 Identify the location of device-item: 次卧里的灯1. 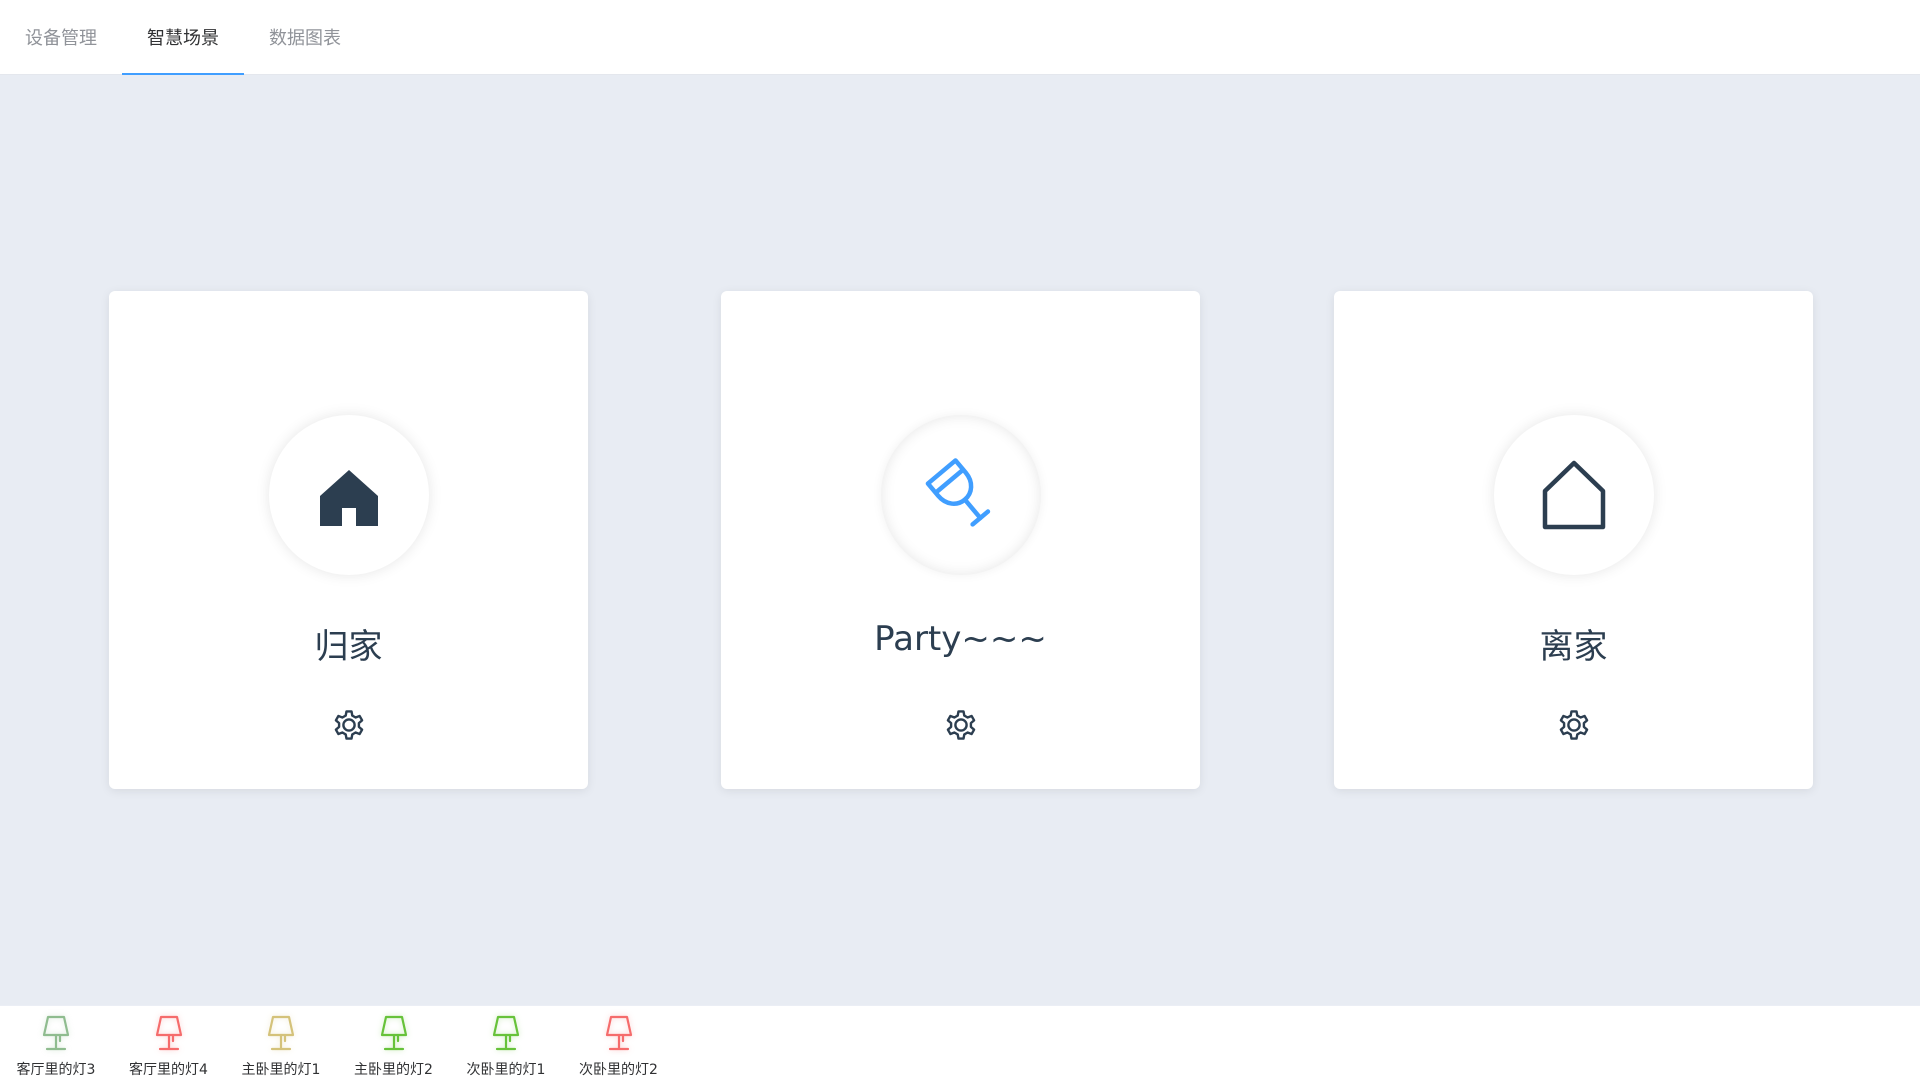
(506, 1042).